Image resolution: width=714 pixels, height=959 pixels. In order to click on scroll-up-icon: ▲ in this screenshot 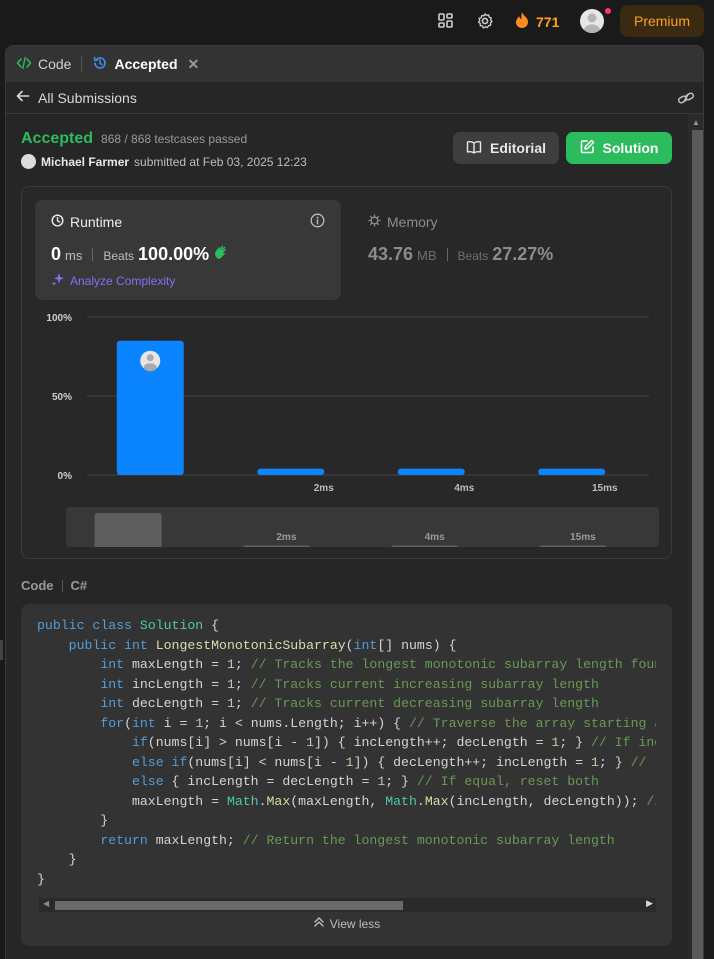, I will do `click(696, 122)`.